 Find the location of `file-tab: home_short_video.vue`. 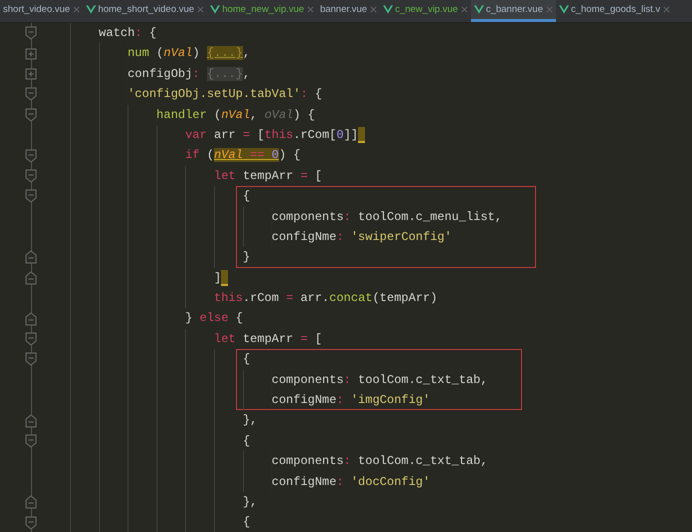

file-tab: home_short_video.vue is located at coordinates (145, 11).